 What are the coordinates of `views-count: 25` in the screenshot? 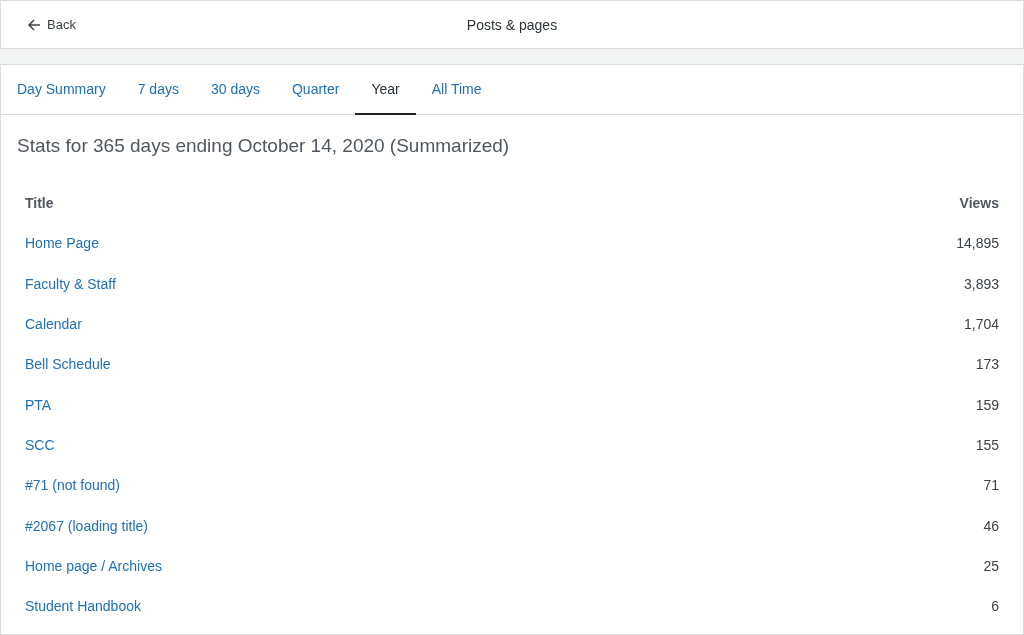 It's located at (991, 565).